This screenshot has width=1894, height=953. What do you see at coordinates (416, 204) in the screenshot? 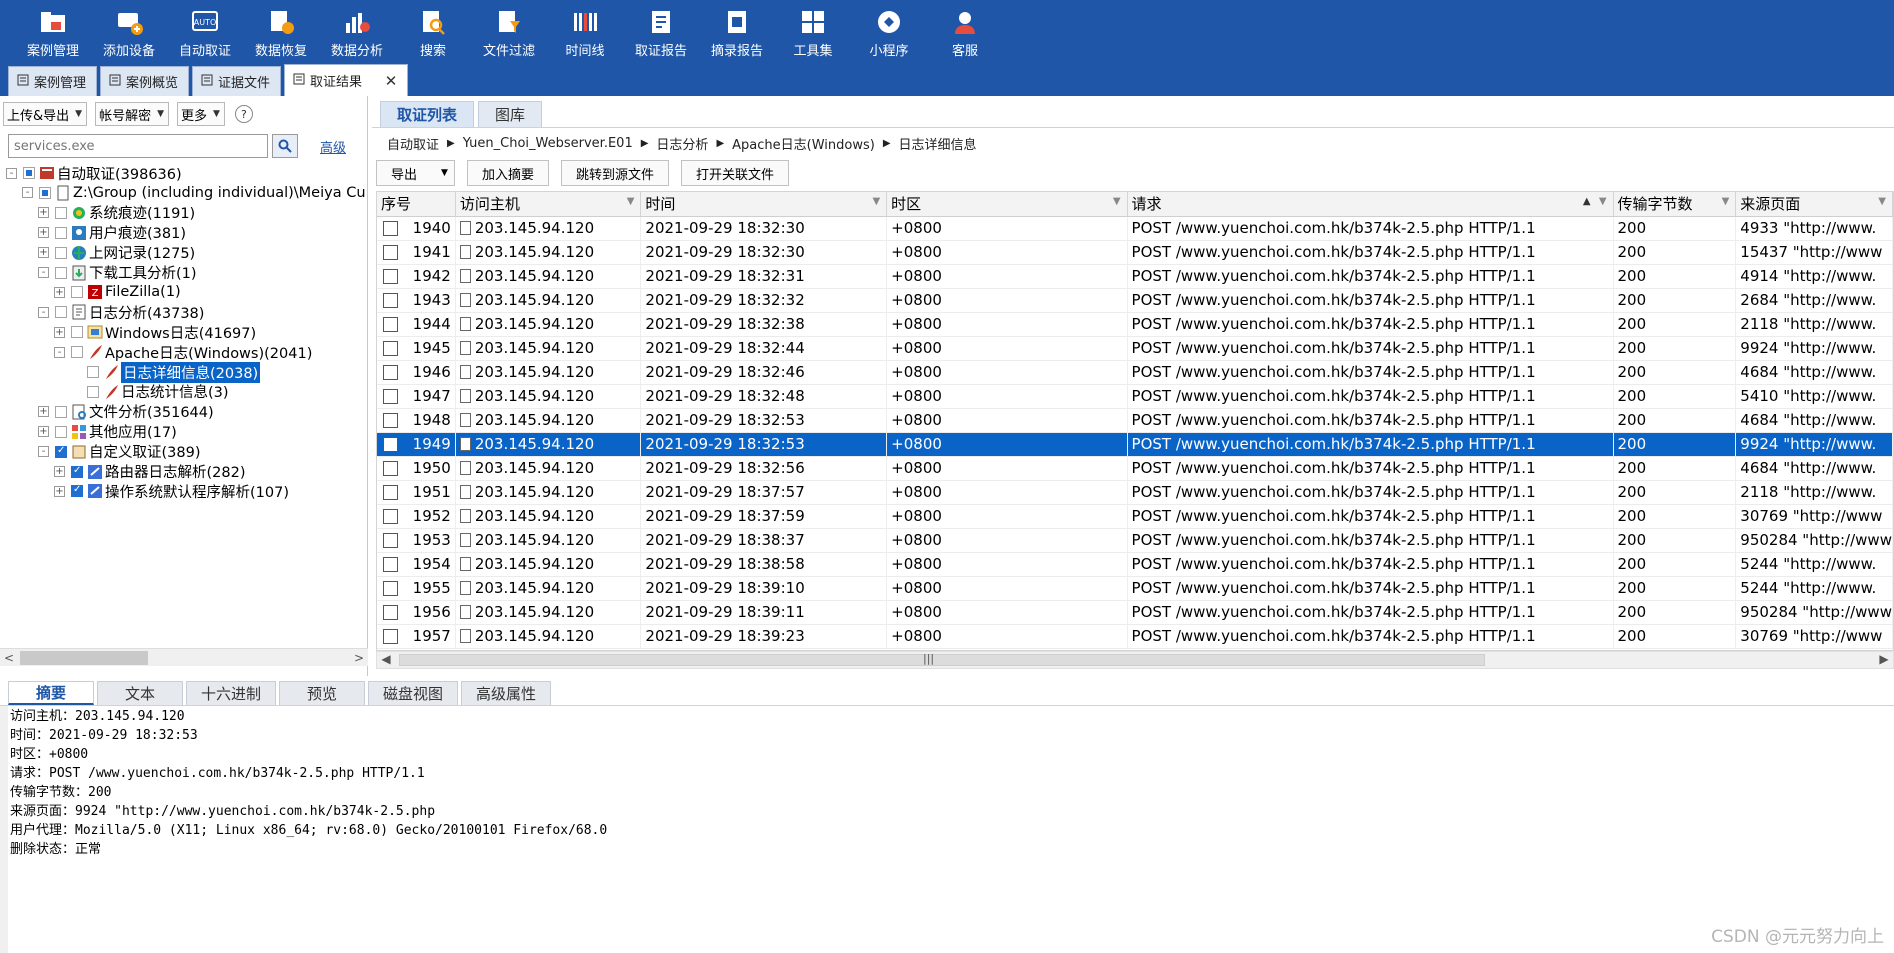
I see `column-header: 序号` at bounding box center [416, 204].